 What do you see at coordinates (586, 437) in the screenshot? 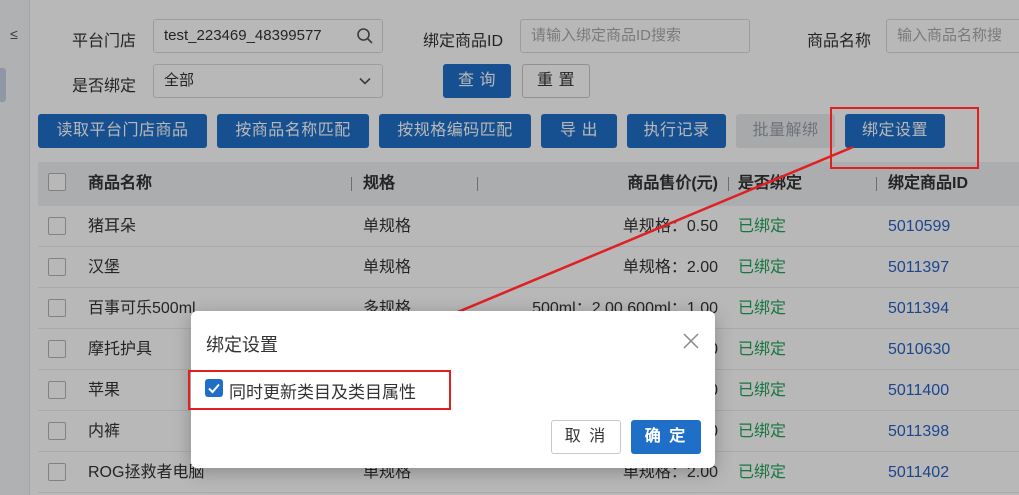
I see `cancel-button: 取 消` at bounding box center [586, 437].